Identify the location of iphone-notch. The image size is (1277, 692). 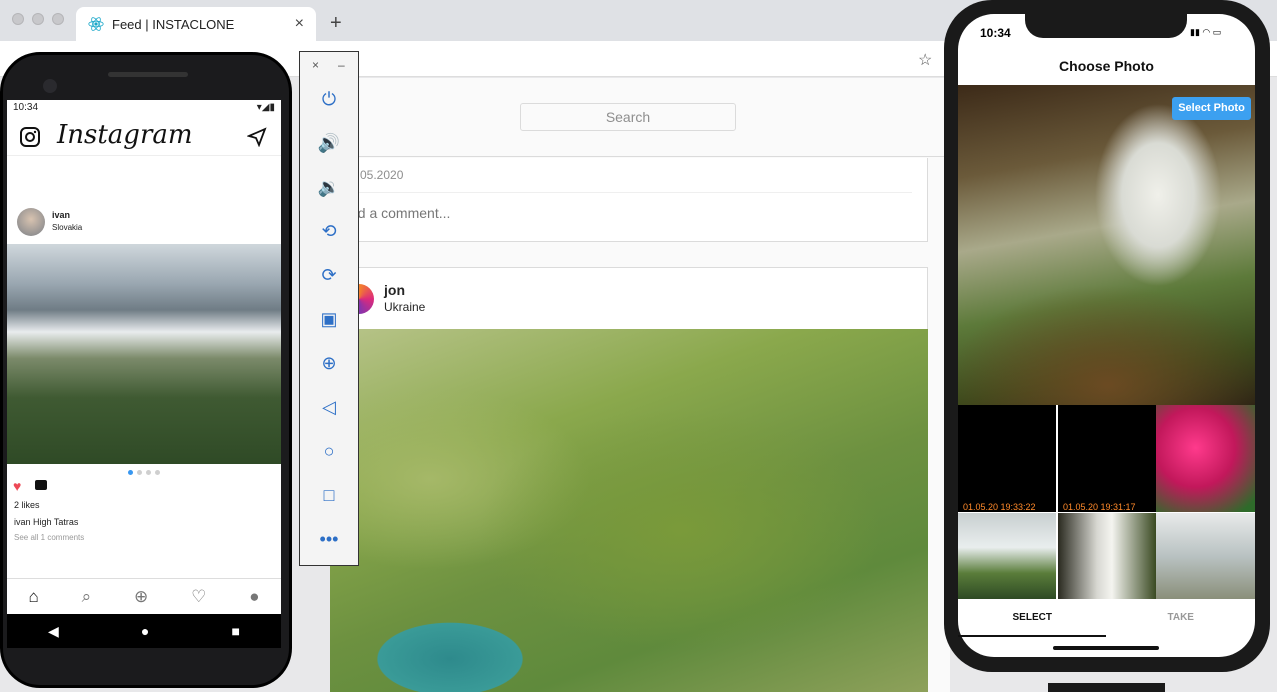
(1106, 26).